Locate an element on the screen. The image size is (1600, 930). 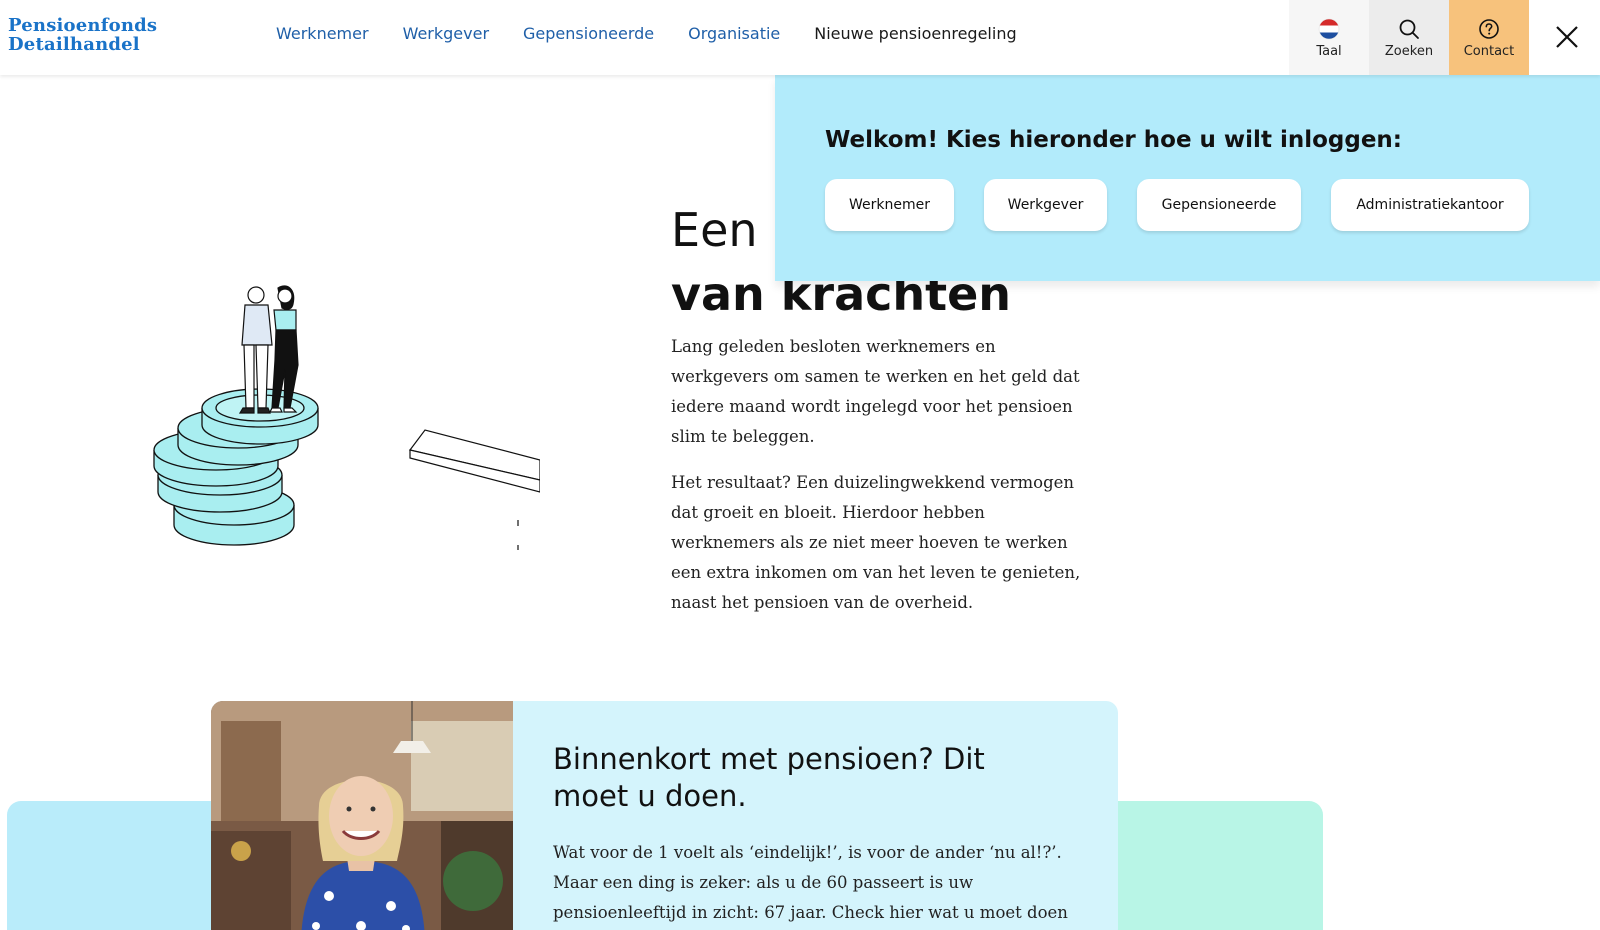
dutch-flag-icon is located at coordinates (1329, 29).